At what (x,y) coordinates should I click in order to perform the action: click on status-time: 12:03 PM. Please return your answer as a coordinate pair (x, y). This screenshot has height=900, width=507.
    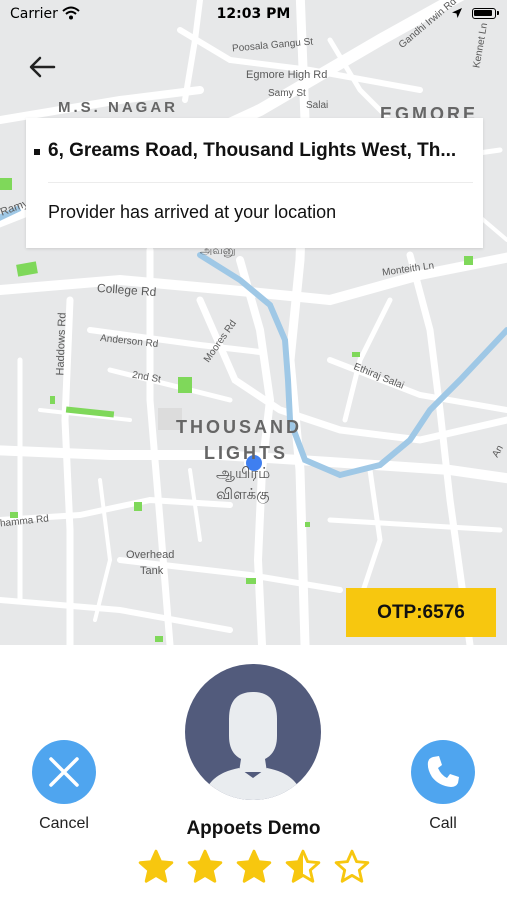
    Looking at the image, I should click on (253, 14).